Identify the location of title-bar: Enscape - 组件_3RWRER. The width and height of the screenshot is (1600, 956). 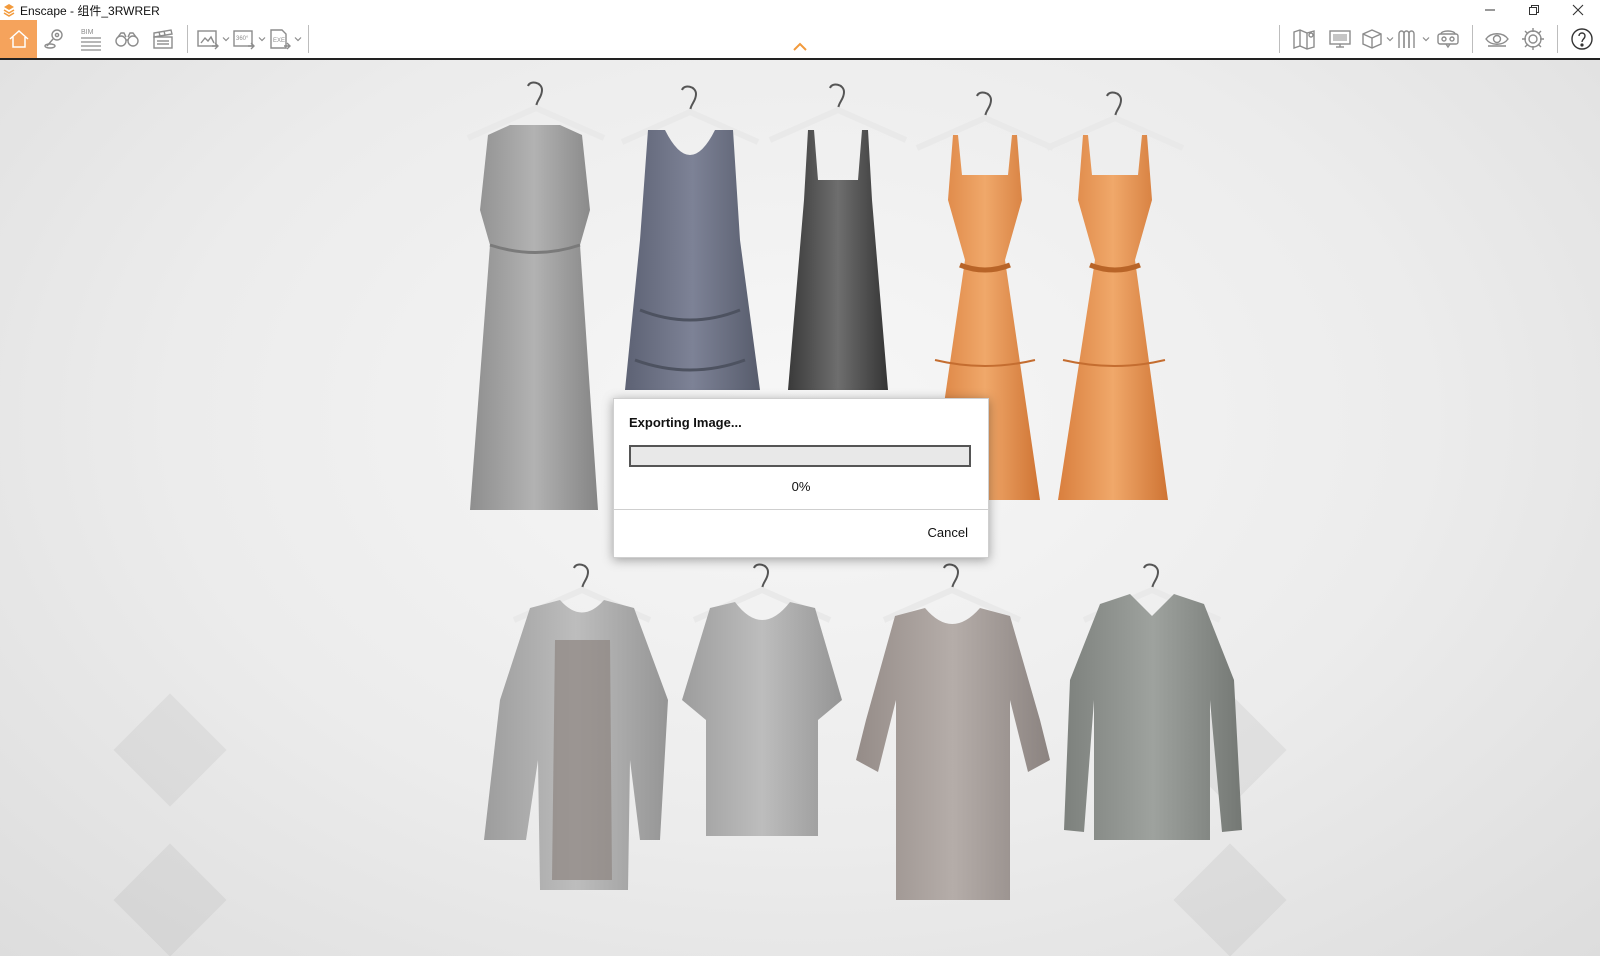
(800, 10).